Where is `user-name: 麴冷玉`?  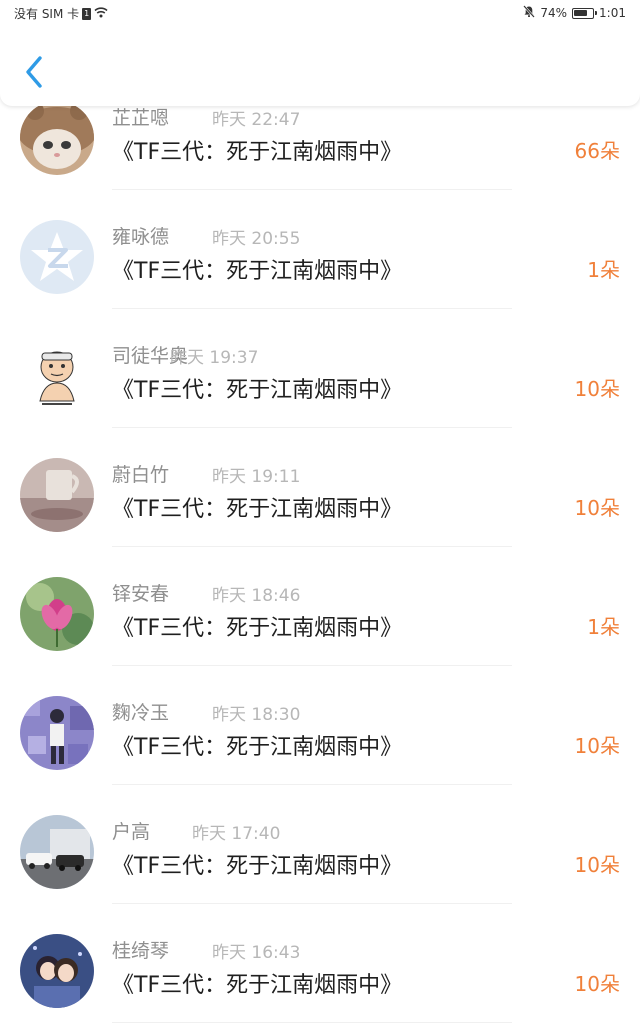
user-name: 麴冷玉 is located at coordinates (140, 711).